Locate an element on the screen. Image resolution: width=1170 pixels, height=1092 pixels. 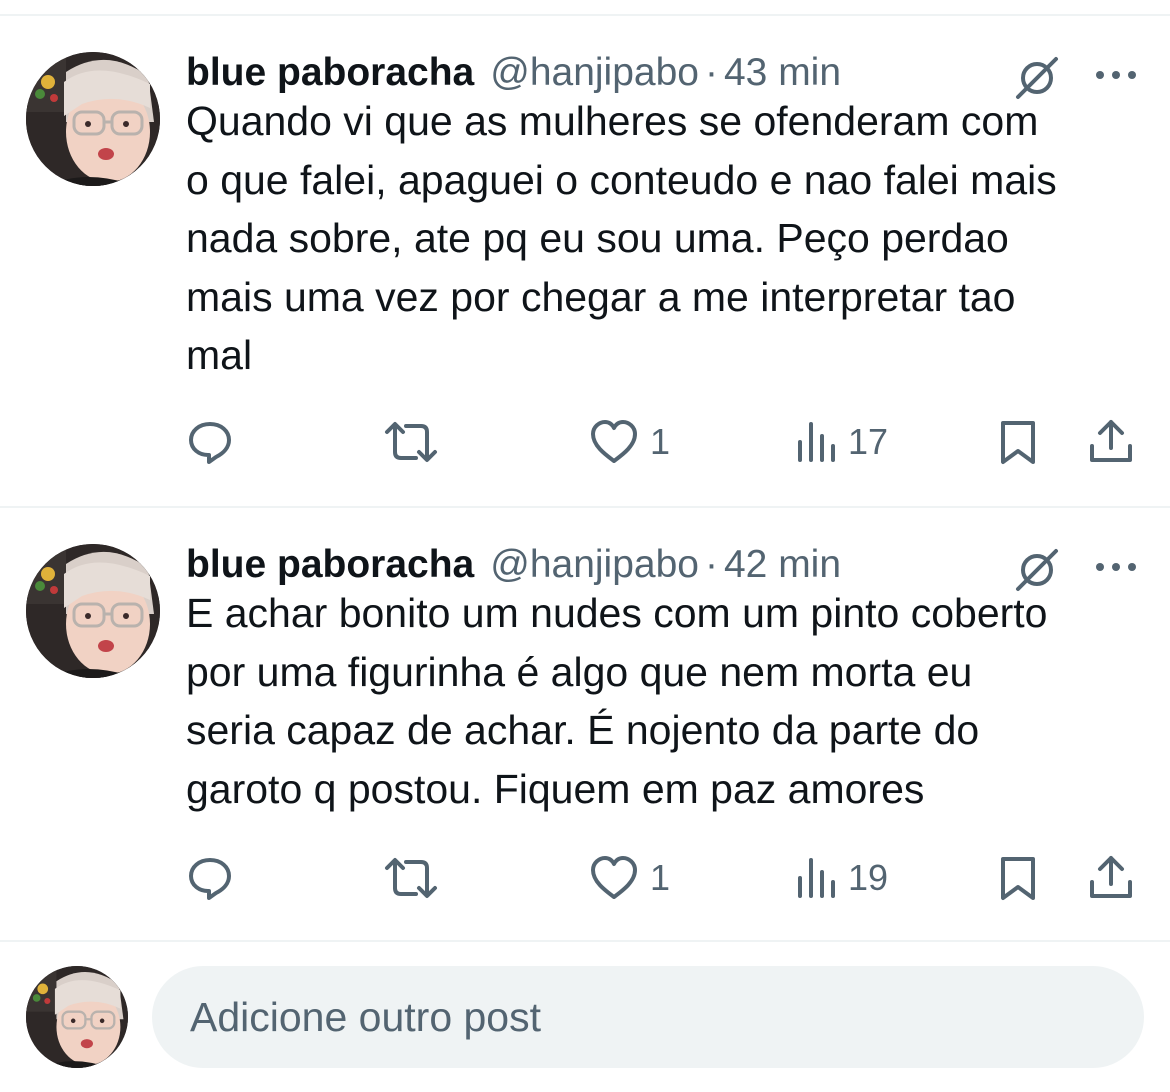
post-time: 42 min is located at coordinates (782, 565).